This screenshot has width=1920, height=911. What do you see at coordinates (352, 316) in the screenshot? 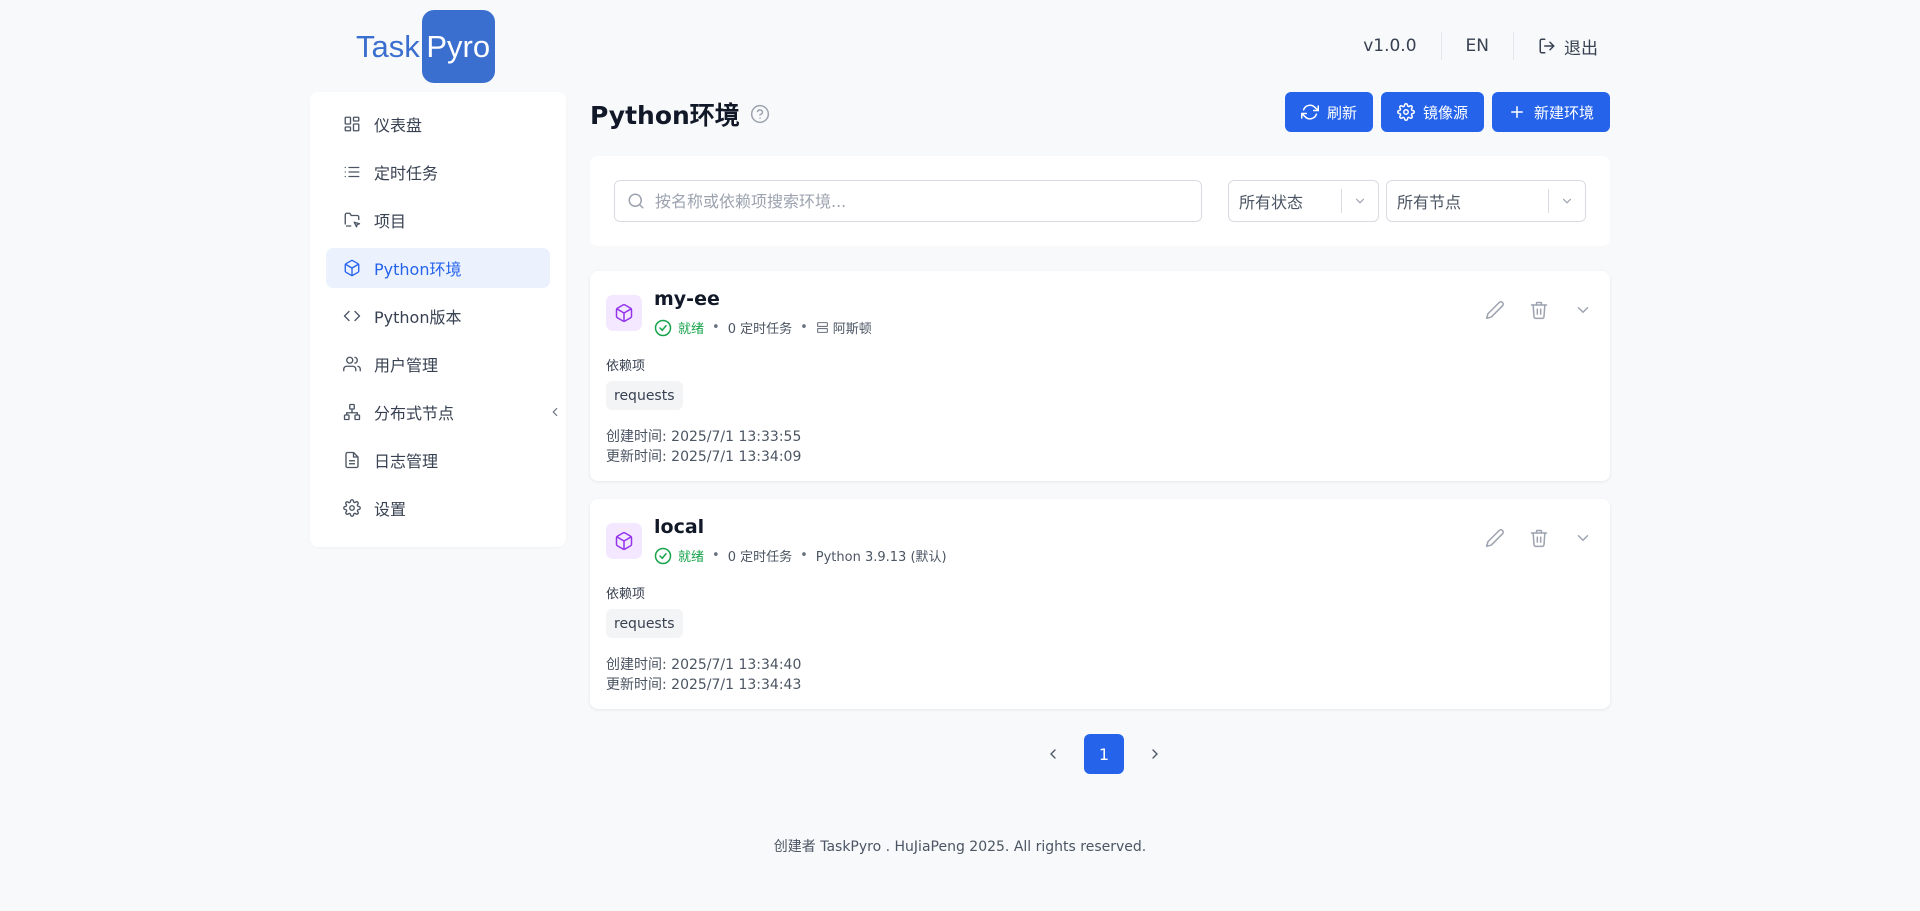
I see `code-icon` at bounding box center [352, 316].